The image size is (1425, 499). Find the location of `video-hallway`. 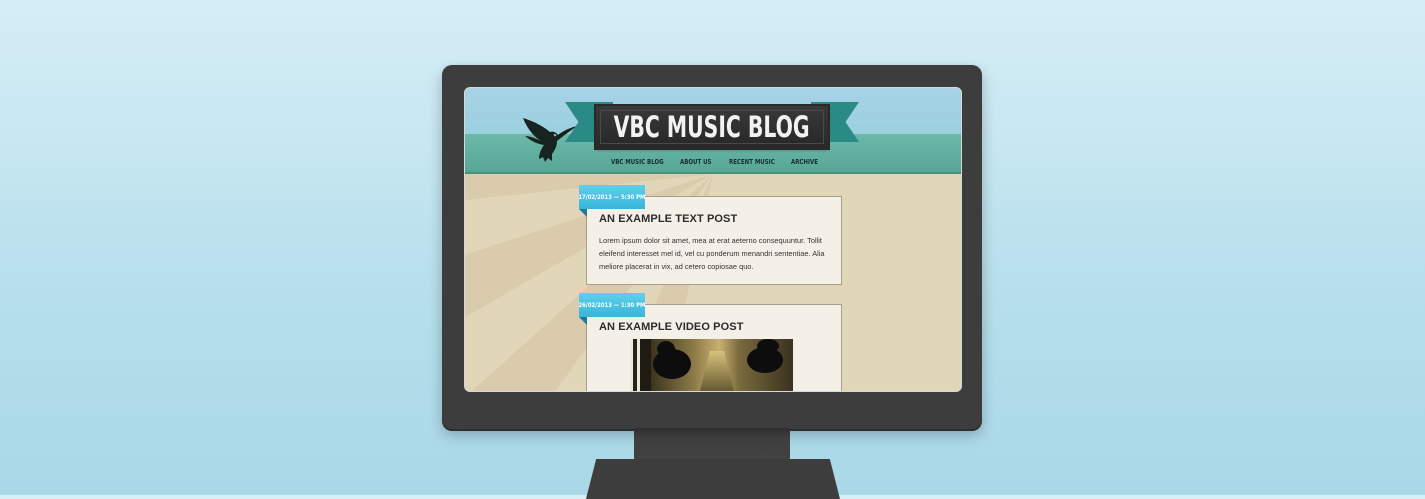

video-hallway is located at coordinates (717, 371).